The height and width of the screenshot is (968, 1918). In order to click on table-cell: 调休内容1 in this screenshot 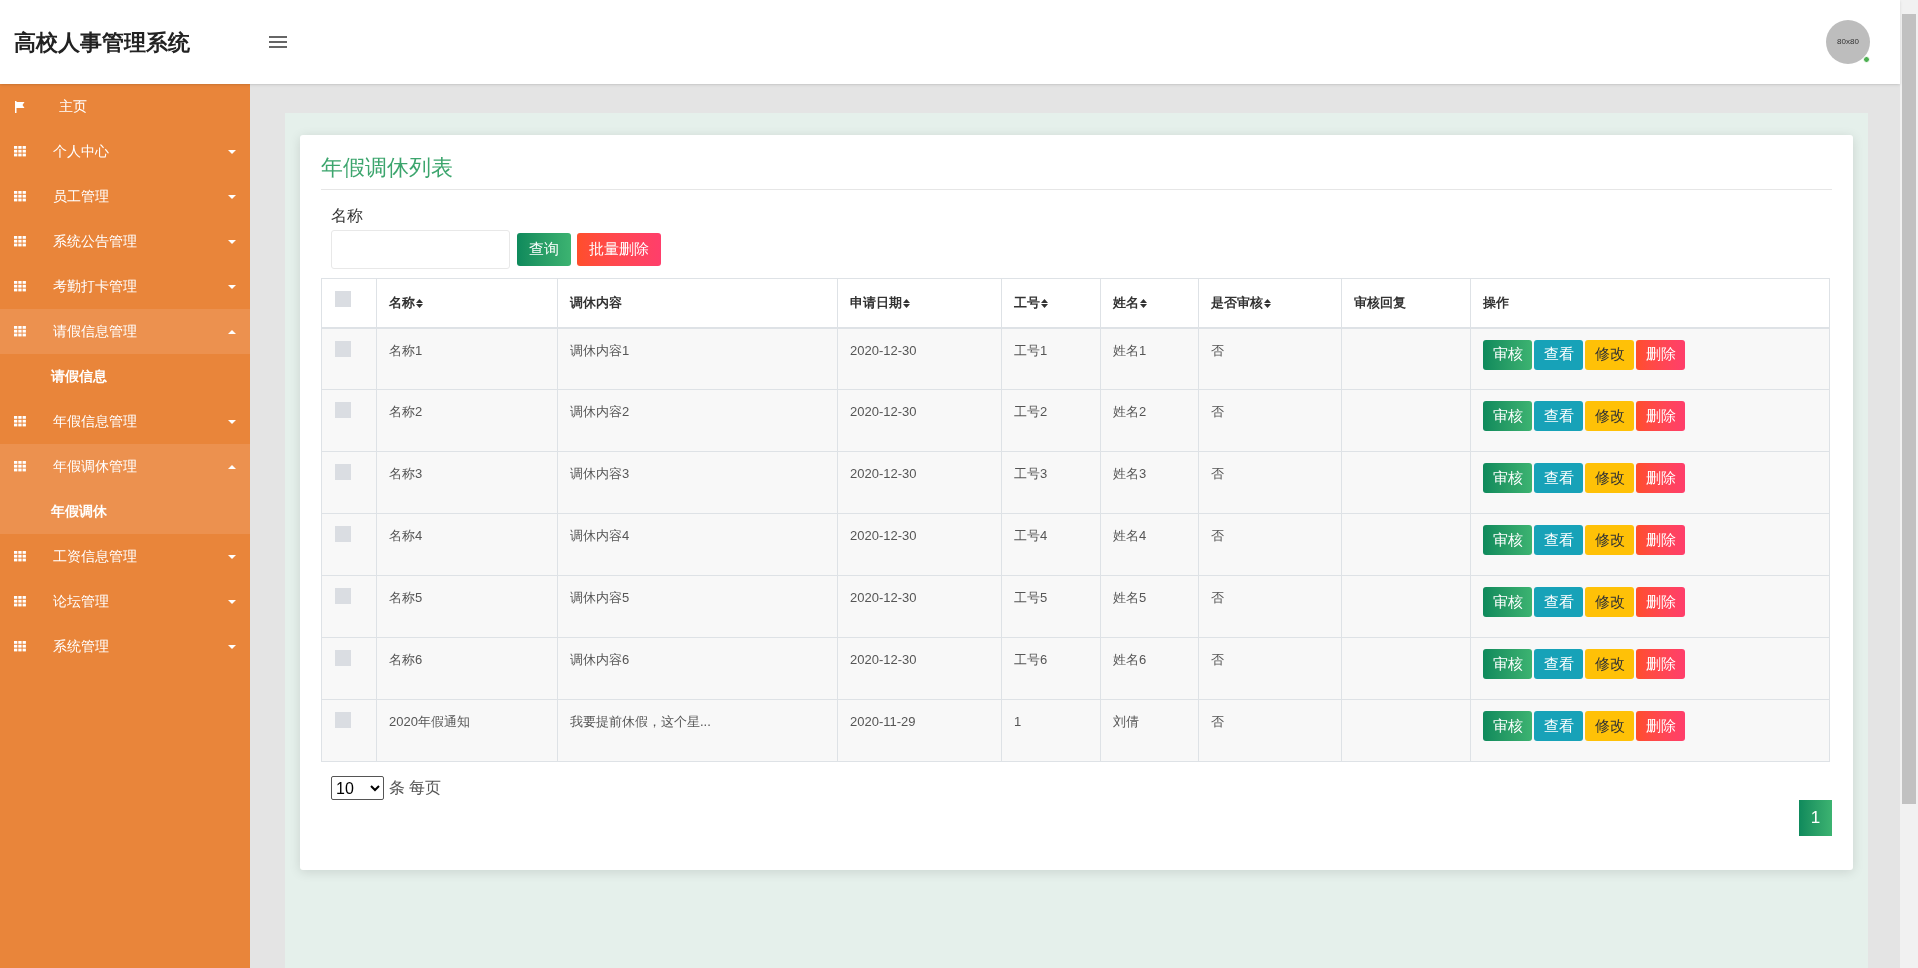, I will do `click(600, 350)`.